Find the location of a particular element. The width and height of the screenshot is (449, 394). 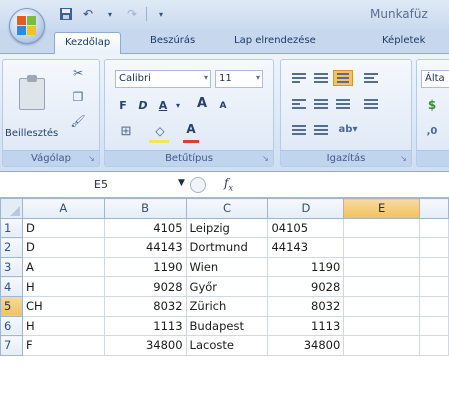

tab-insert: Beszúrás is located at coordinates (172, 40).